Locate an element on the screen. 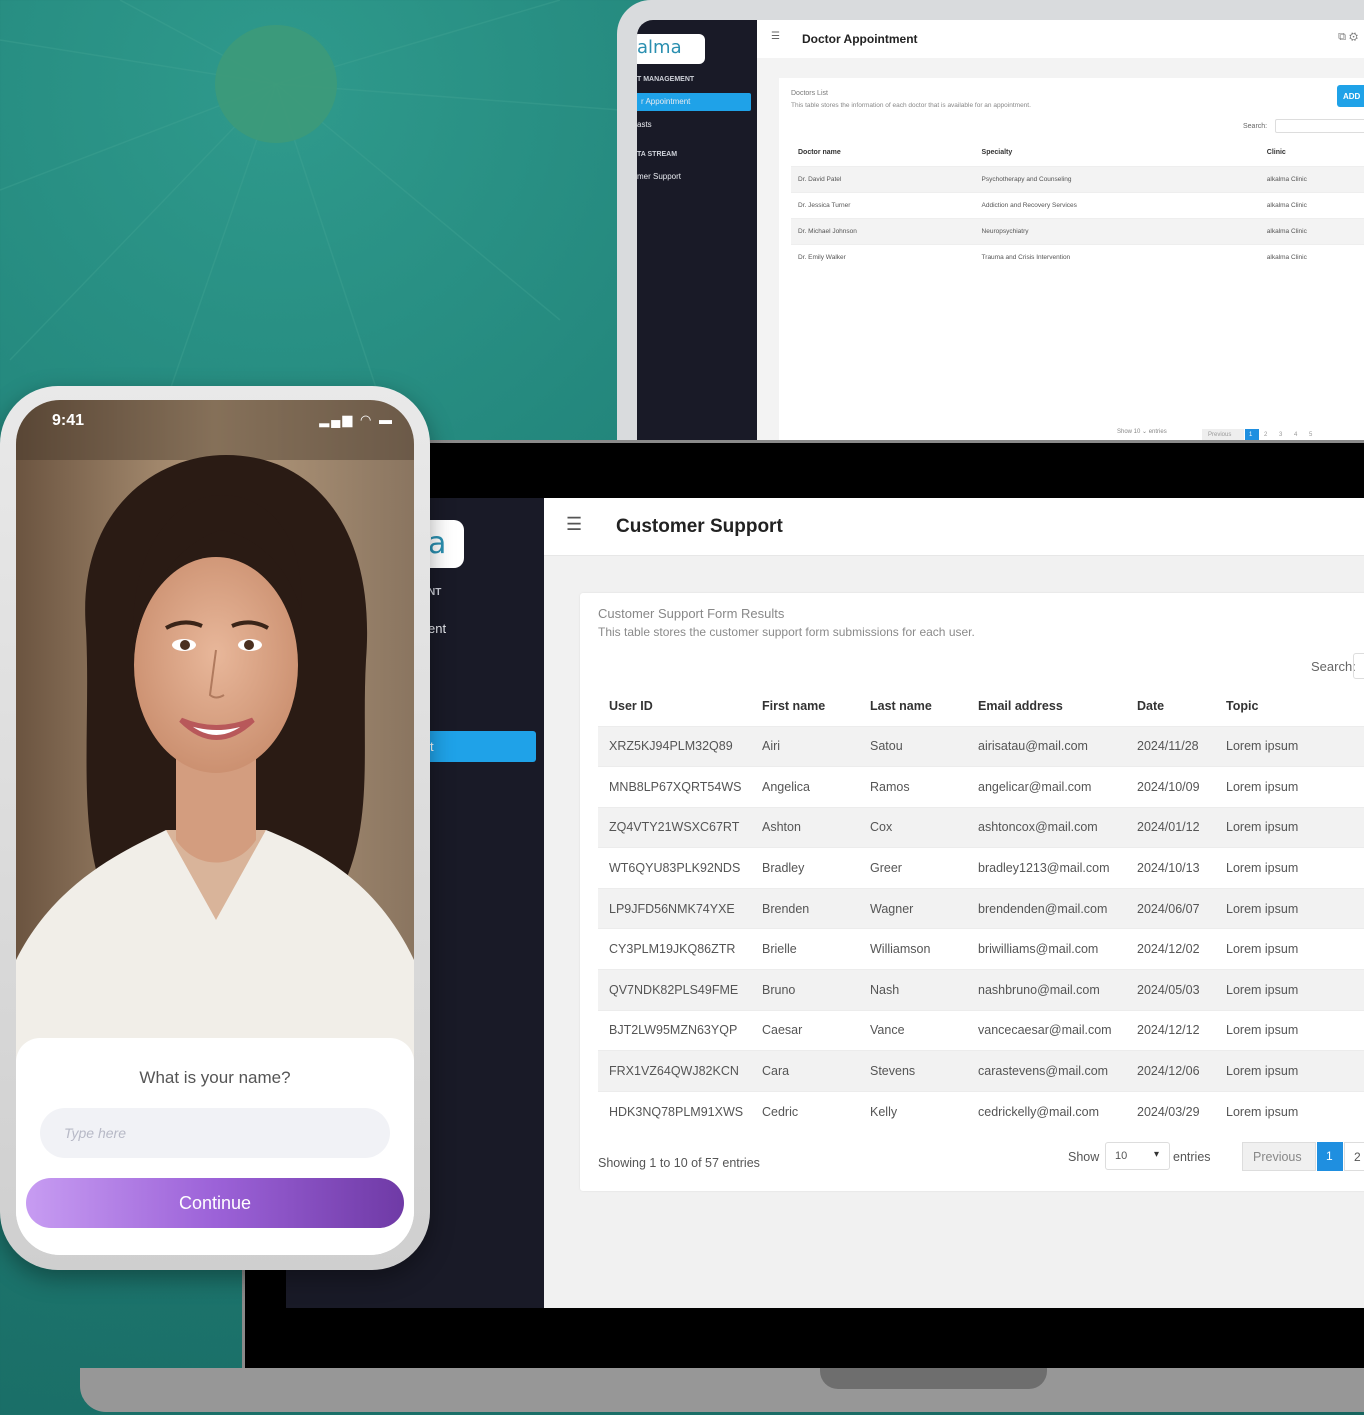 This screenshot has width=1364, height=1415. table-cell: 2024/10/13 is located at coordinates (1170, 868).